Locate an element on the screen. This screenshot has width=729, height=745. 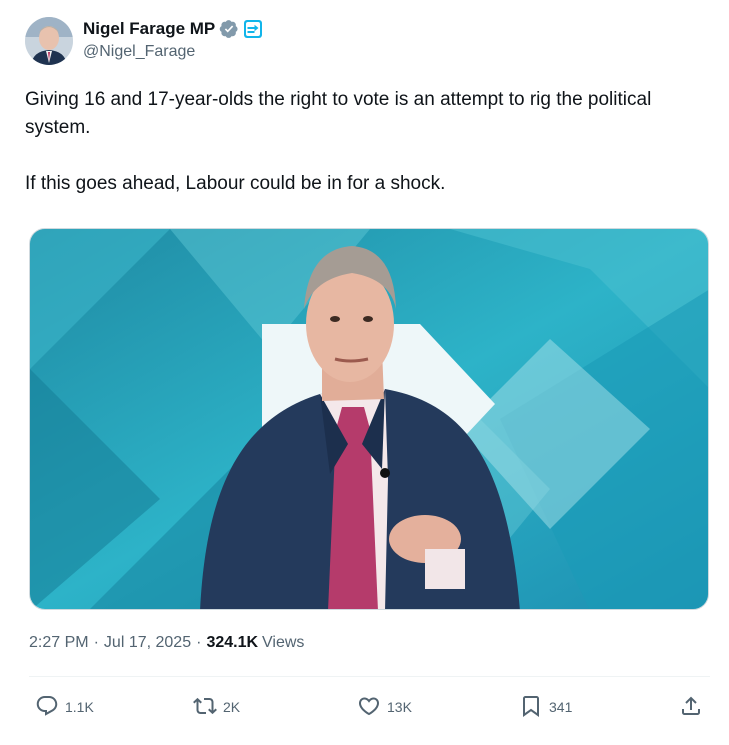
like-button: 13K is located at coordinates (384, 707).